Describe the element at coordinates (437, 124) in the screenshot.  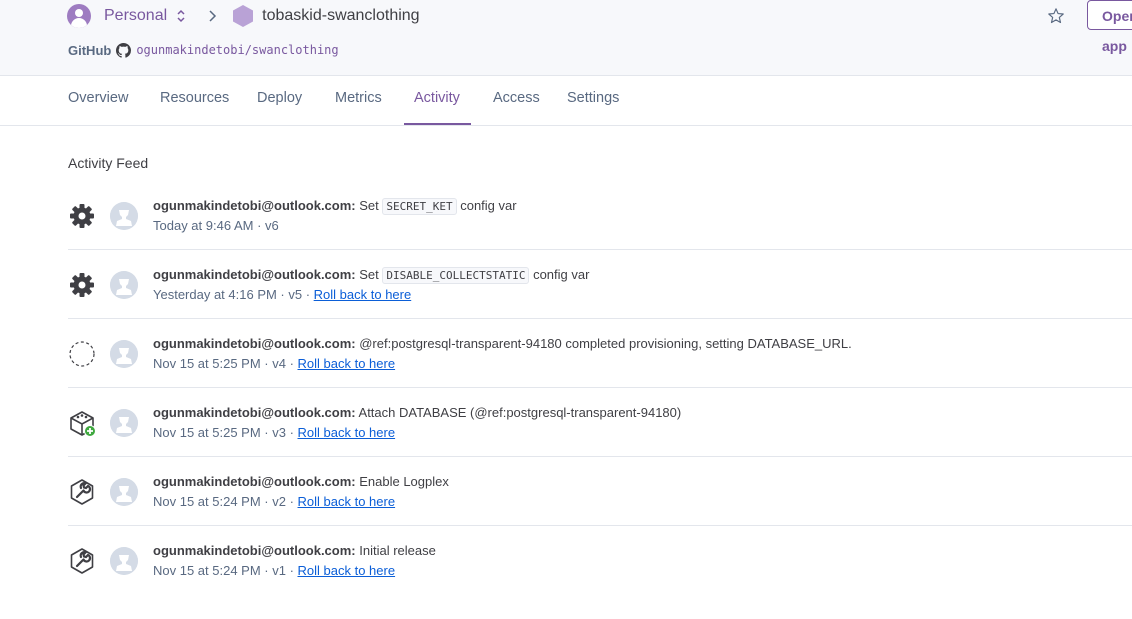
I see `active-tab-indicator` at that location.